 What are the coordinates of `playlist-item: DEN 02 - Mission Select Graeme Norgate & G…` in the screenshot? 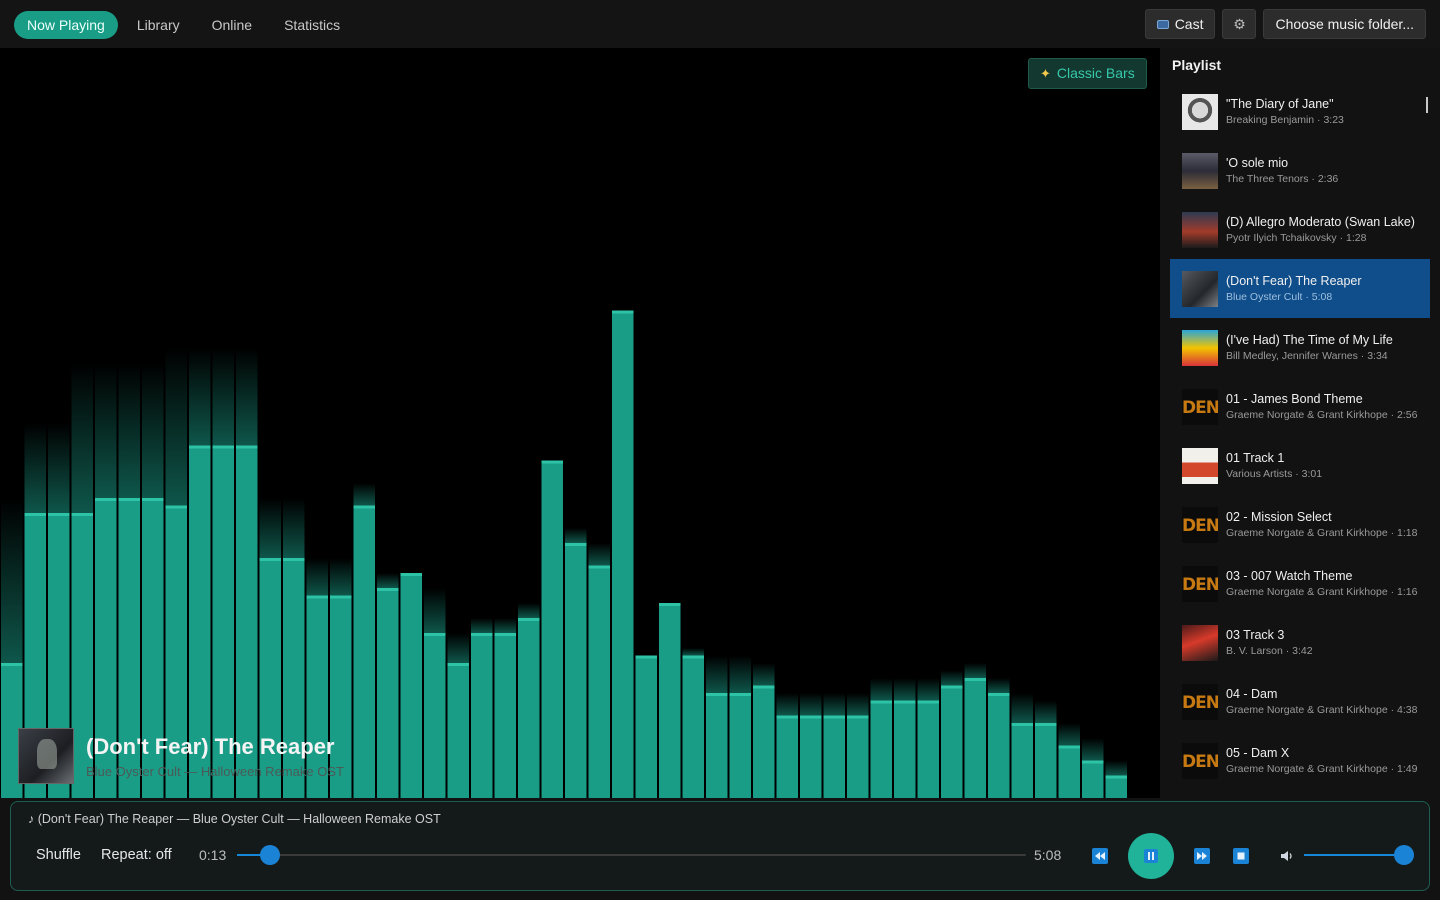 It's located at (1300, 524).